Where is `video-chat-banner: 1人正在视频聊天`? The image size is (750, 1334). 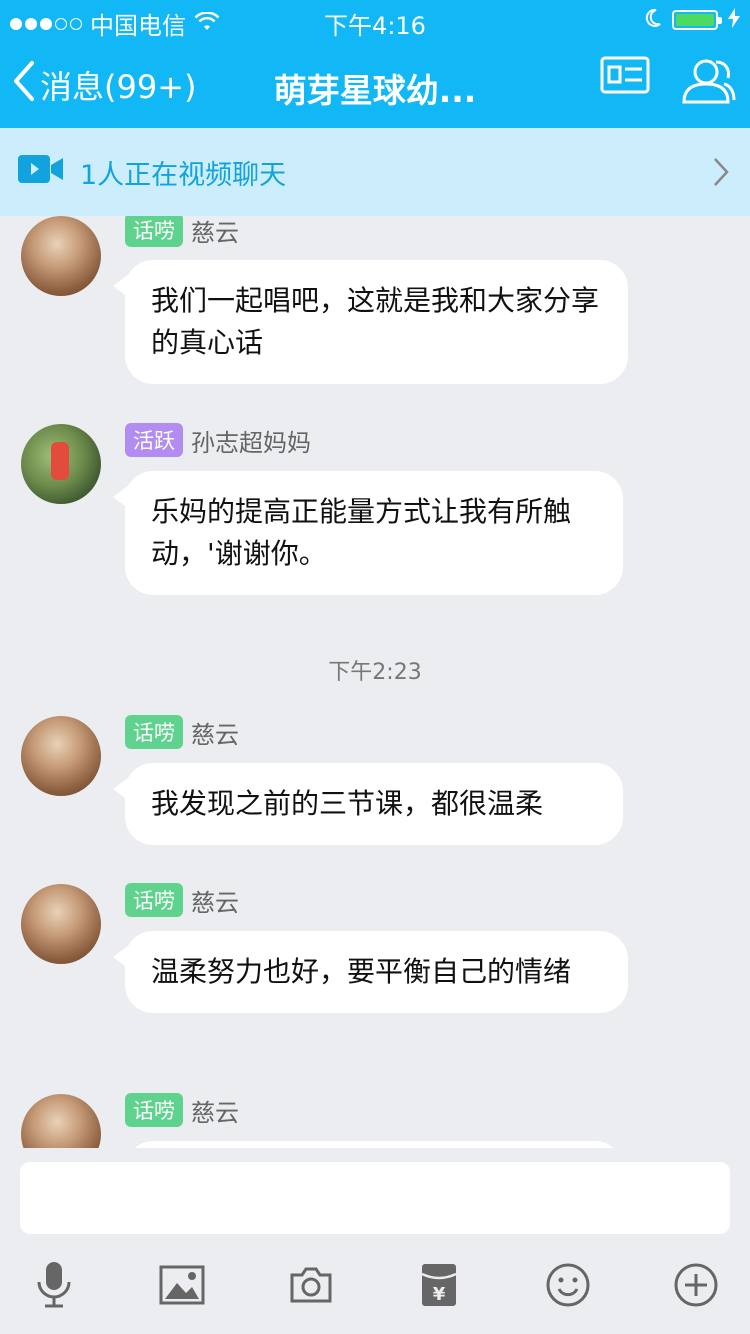 video-chat-banner: 1人正在视频聊天 is located at coordinates (375, 172).